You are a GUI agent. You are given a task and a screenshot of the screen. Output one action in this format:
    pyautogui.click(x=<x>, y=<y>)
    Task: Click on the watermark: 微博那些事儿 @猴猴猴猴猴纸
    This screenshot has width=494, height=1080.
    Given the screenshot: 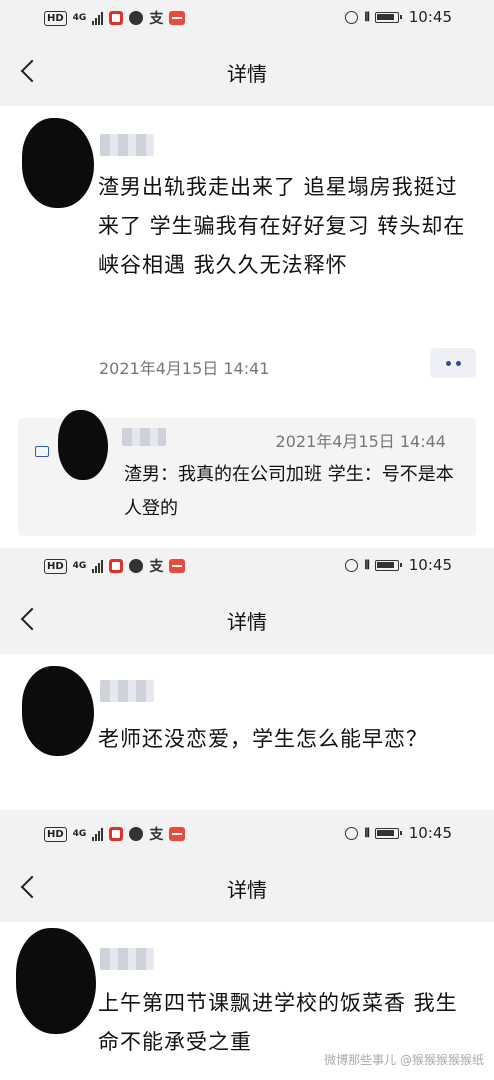 What is the action you would take?
    pyautogui.click(x=404, y=1060)
    